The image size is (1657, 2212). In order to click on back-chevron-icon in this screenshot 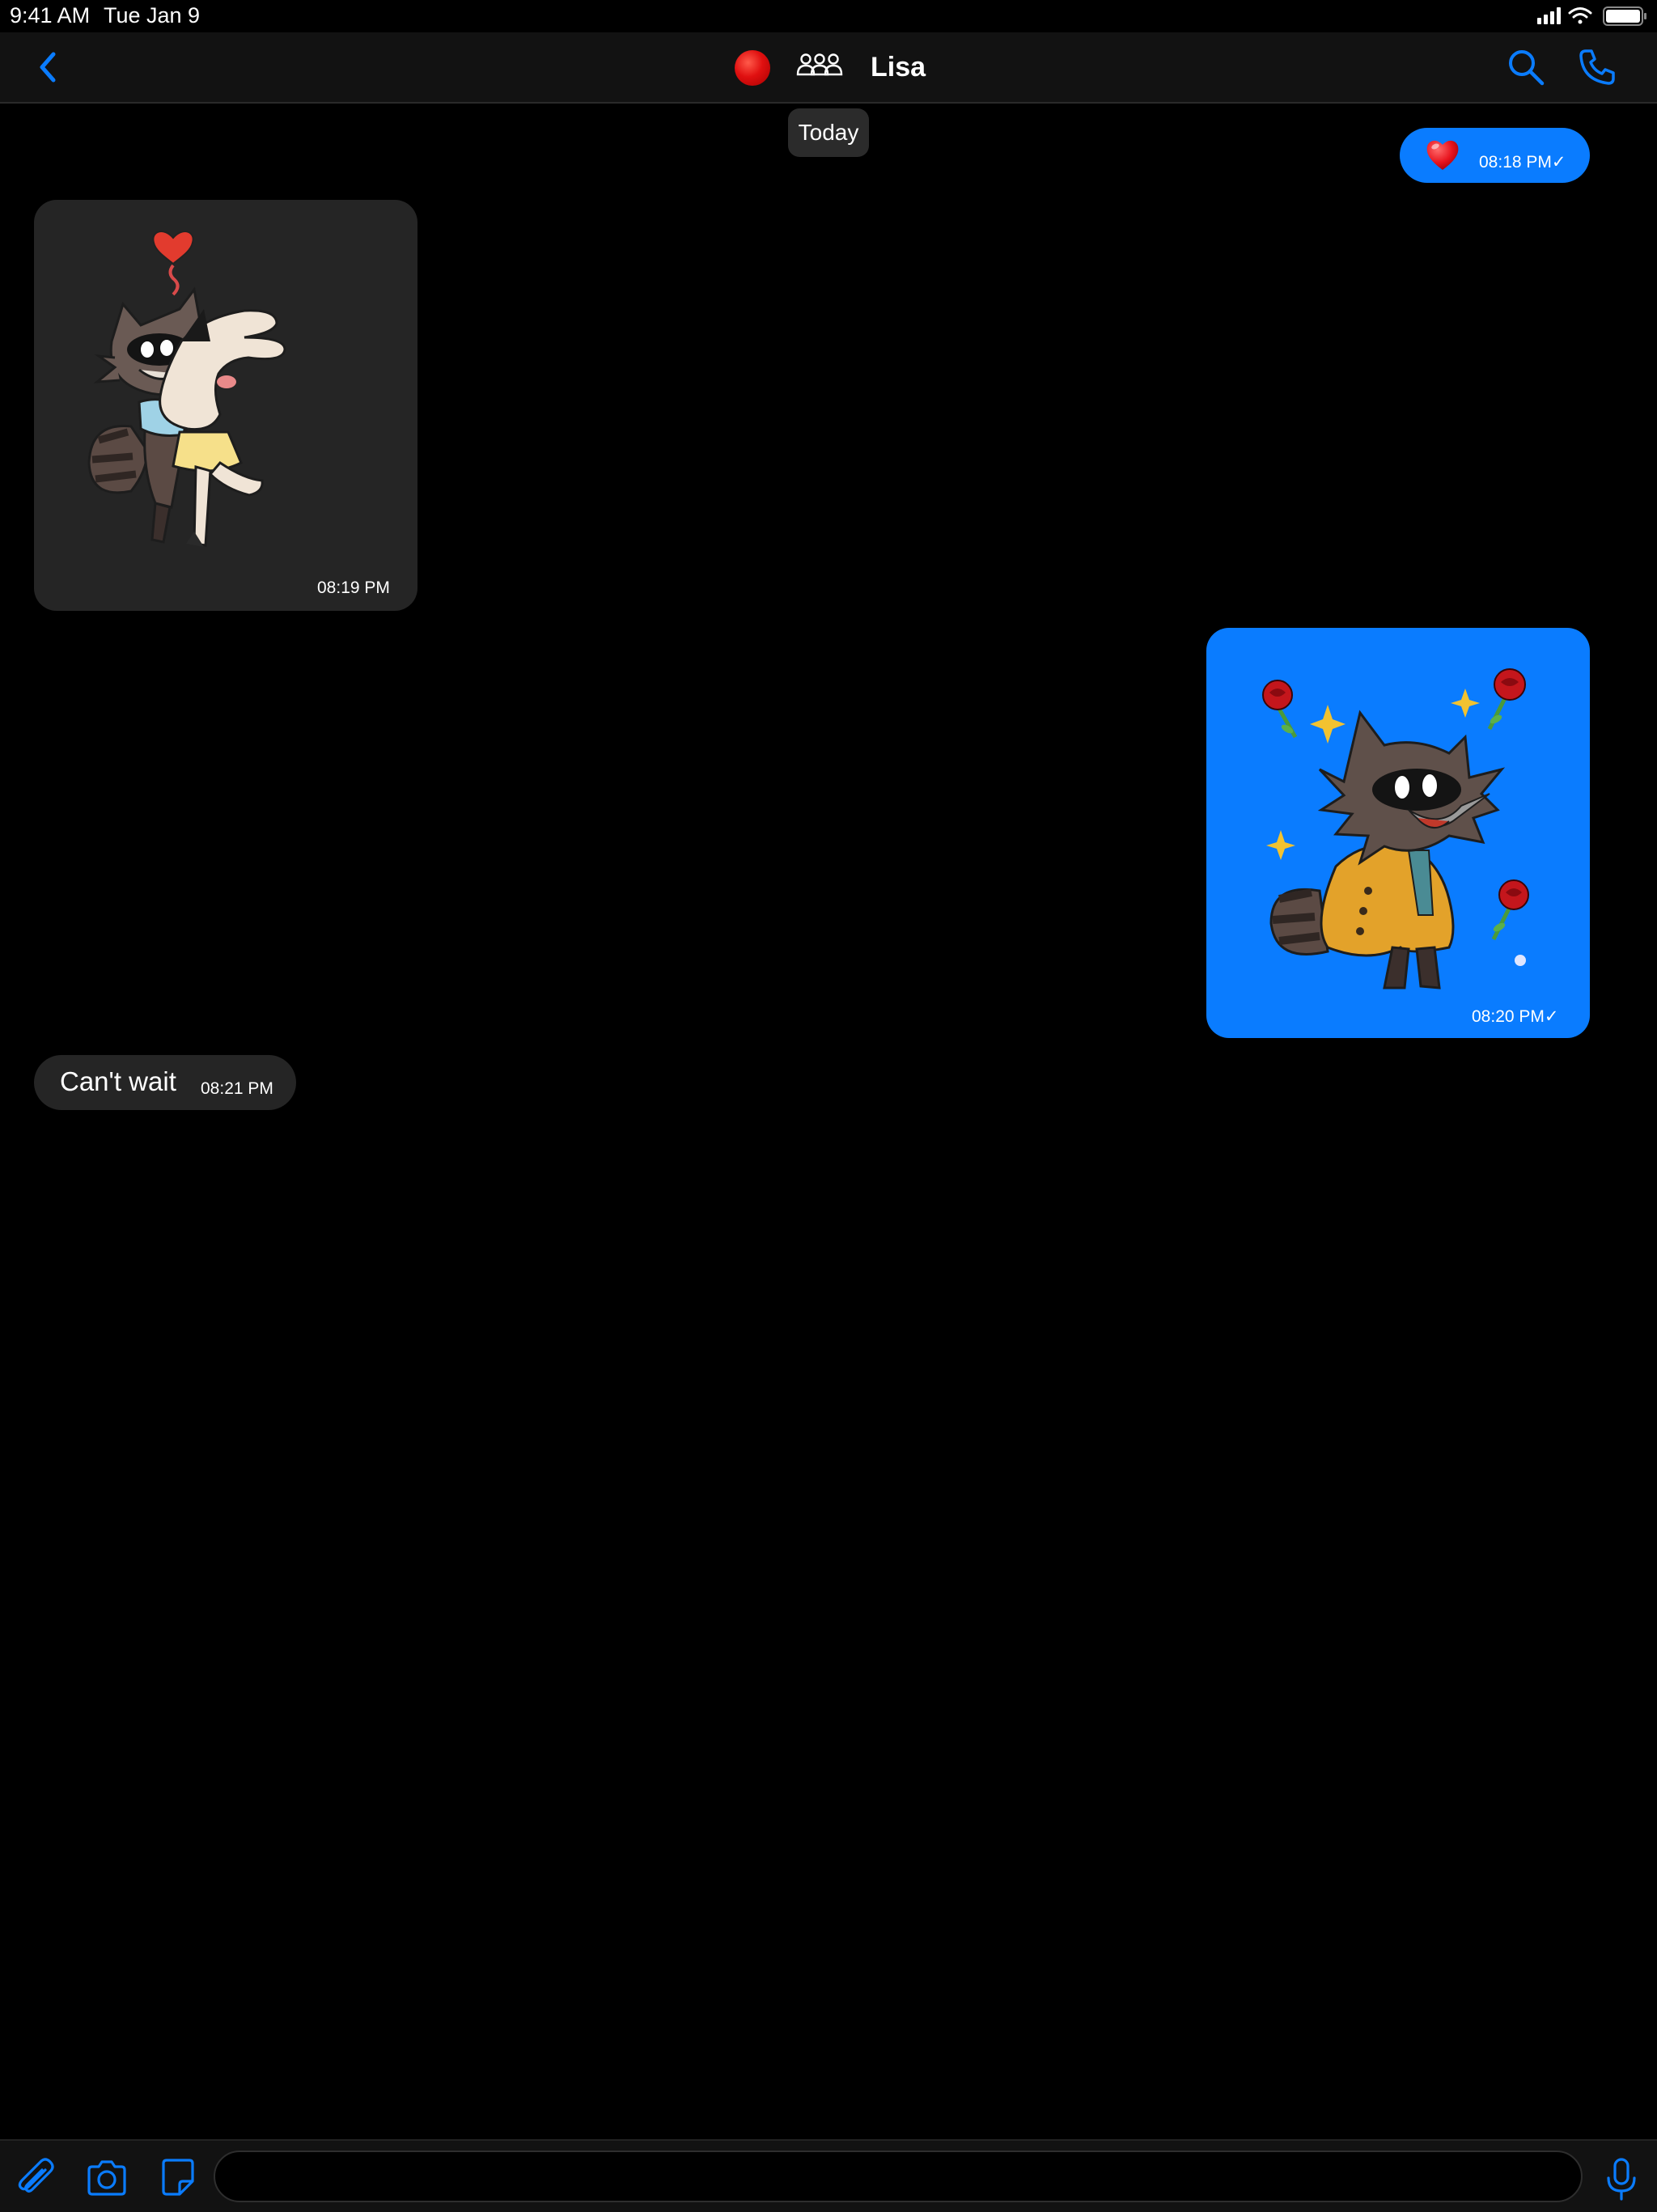, I will do `click(49, 67)`.